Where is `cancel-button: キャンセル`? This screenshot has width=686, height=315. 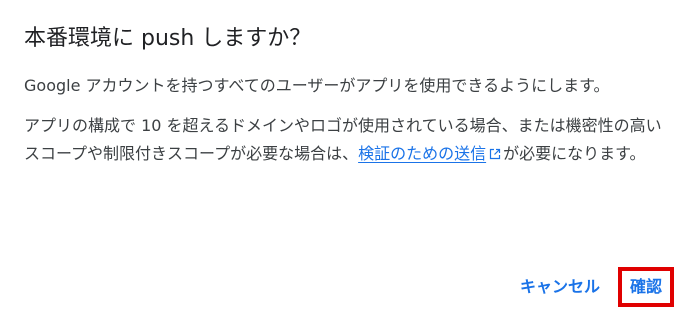 cancel-button: キャンセル is located at coordinates (560, 287).